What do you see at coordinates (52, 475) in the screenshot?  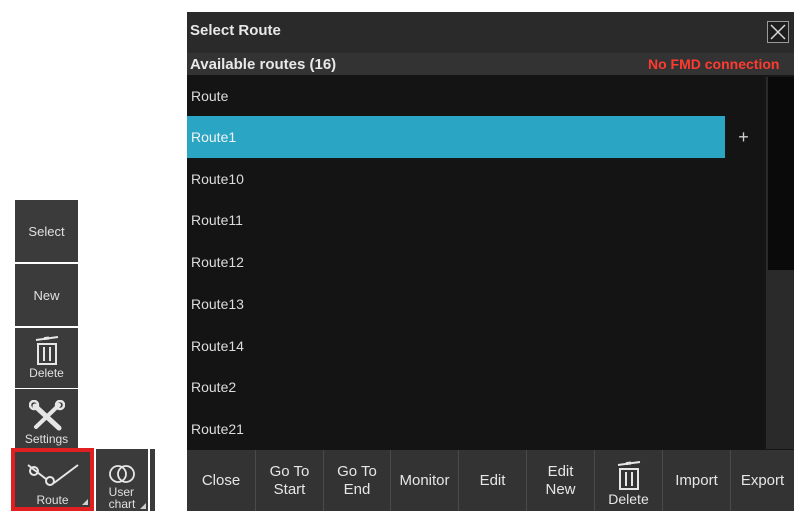 I see `route-icon` at bounding box center [52, 475].